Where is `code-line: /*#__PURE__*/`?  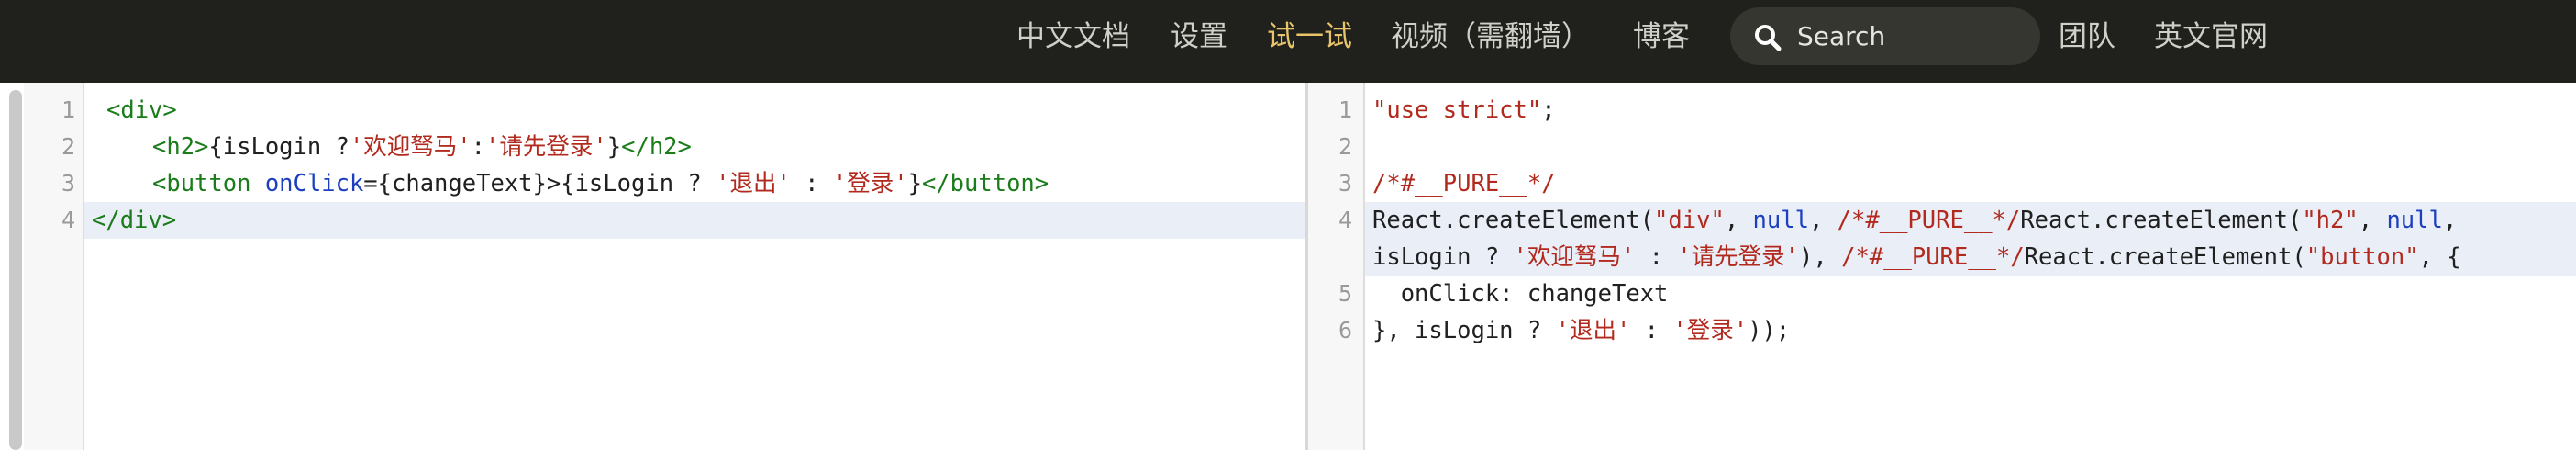
code-line: /*#__PURE__*/ is located at coordinates (1464, 183).